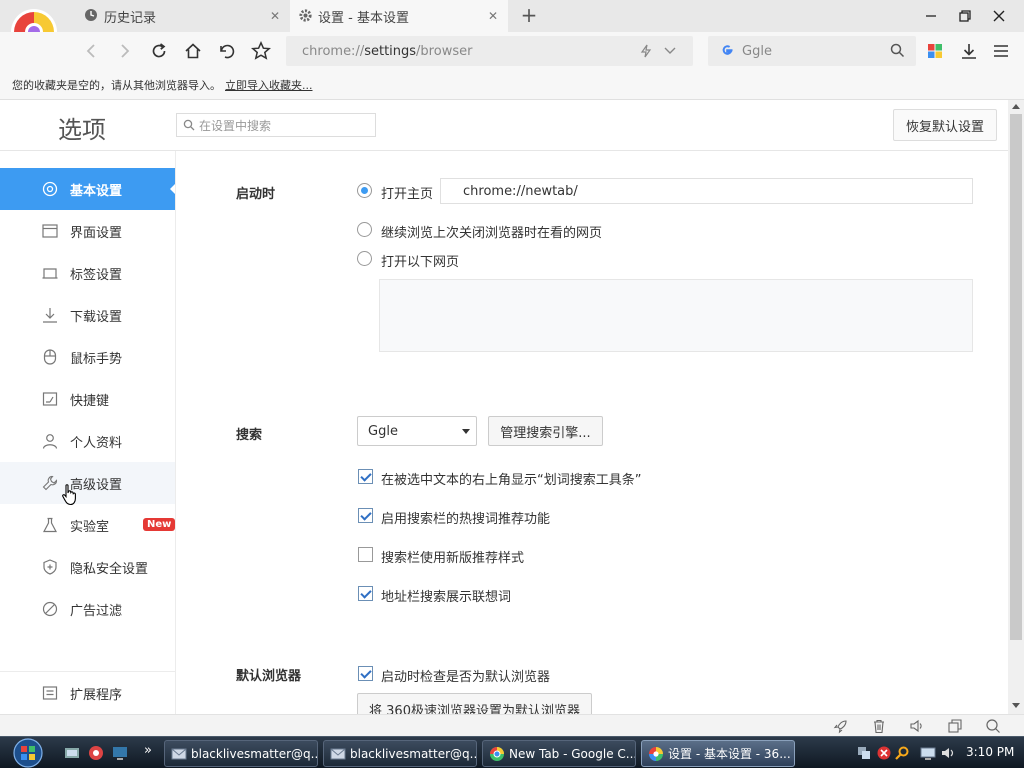 This screenshot has width=1024, height=769. What do you see at coordinates (87, 189) in the screenshot?
I see `sidebar-item-basic: 基本设置` at bounding box center [87, 189].